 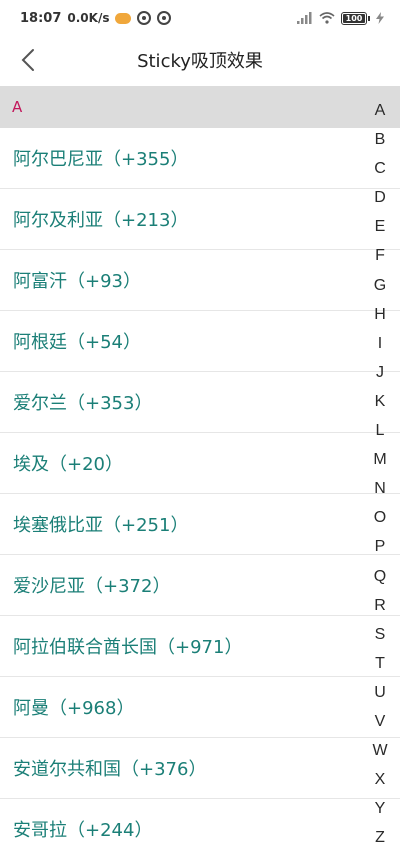 I want to click on index-letter-y: Y, so click(x=380, y=808).